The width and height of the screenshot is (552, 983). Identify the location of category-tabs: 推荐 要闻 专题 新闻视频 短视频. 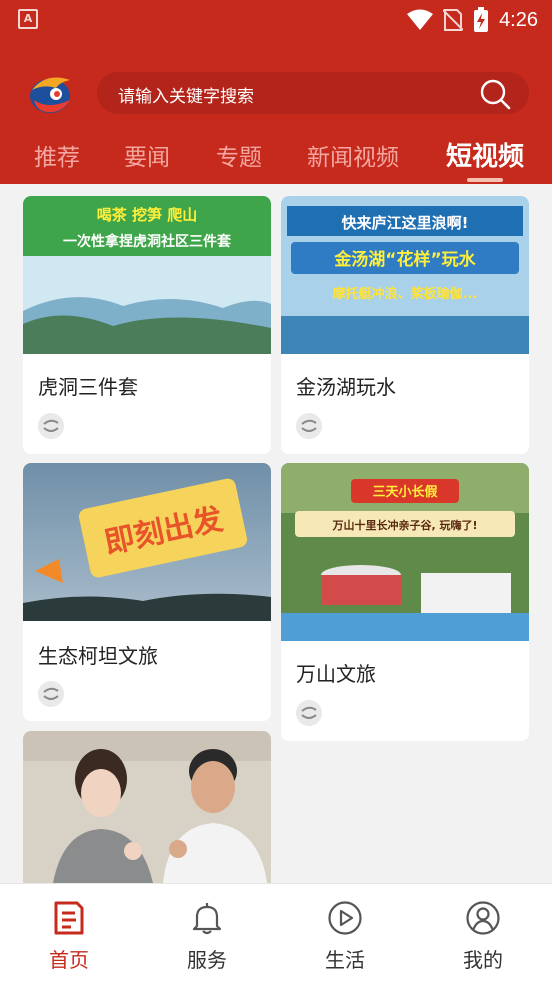
(276, 157).